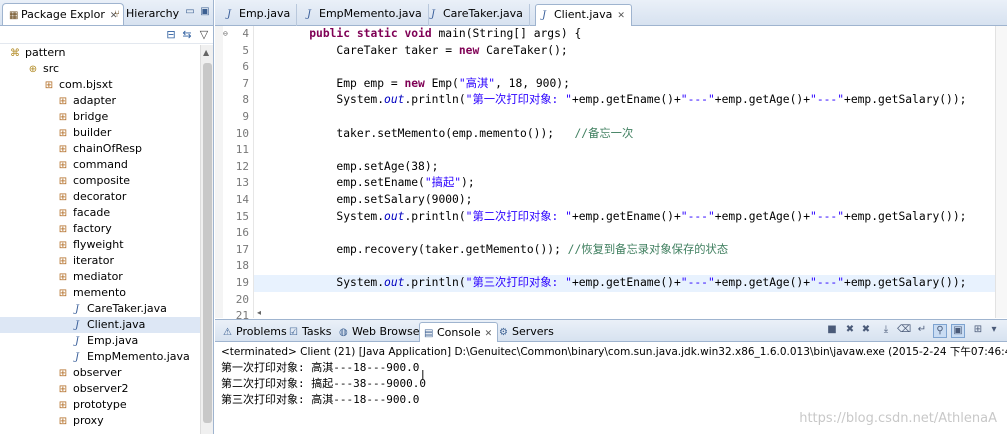 Image resolution: width=1007 pixels, height=434 pixels. What do you see at coordinates (762, 282) in the screenshot?
I see `code-token: +emp.getAge()+` at bounding box center [762, 282].